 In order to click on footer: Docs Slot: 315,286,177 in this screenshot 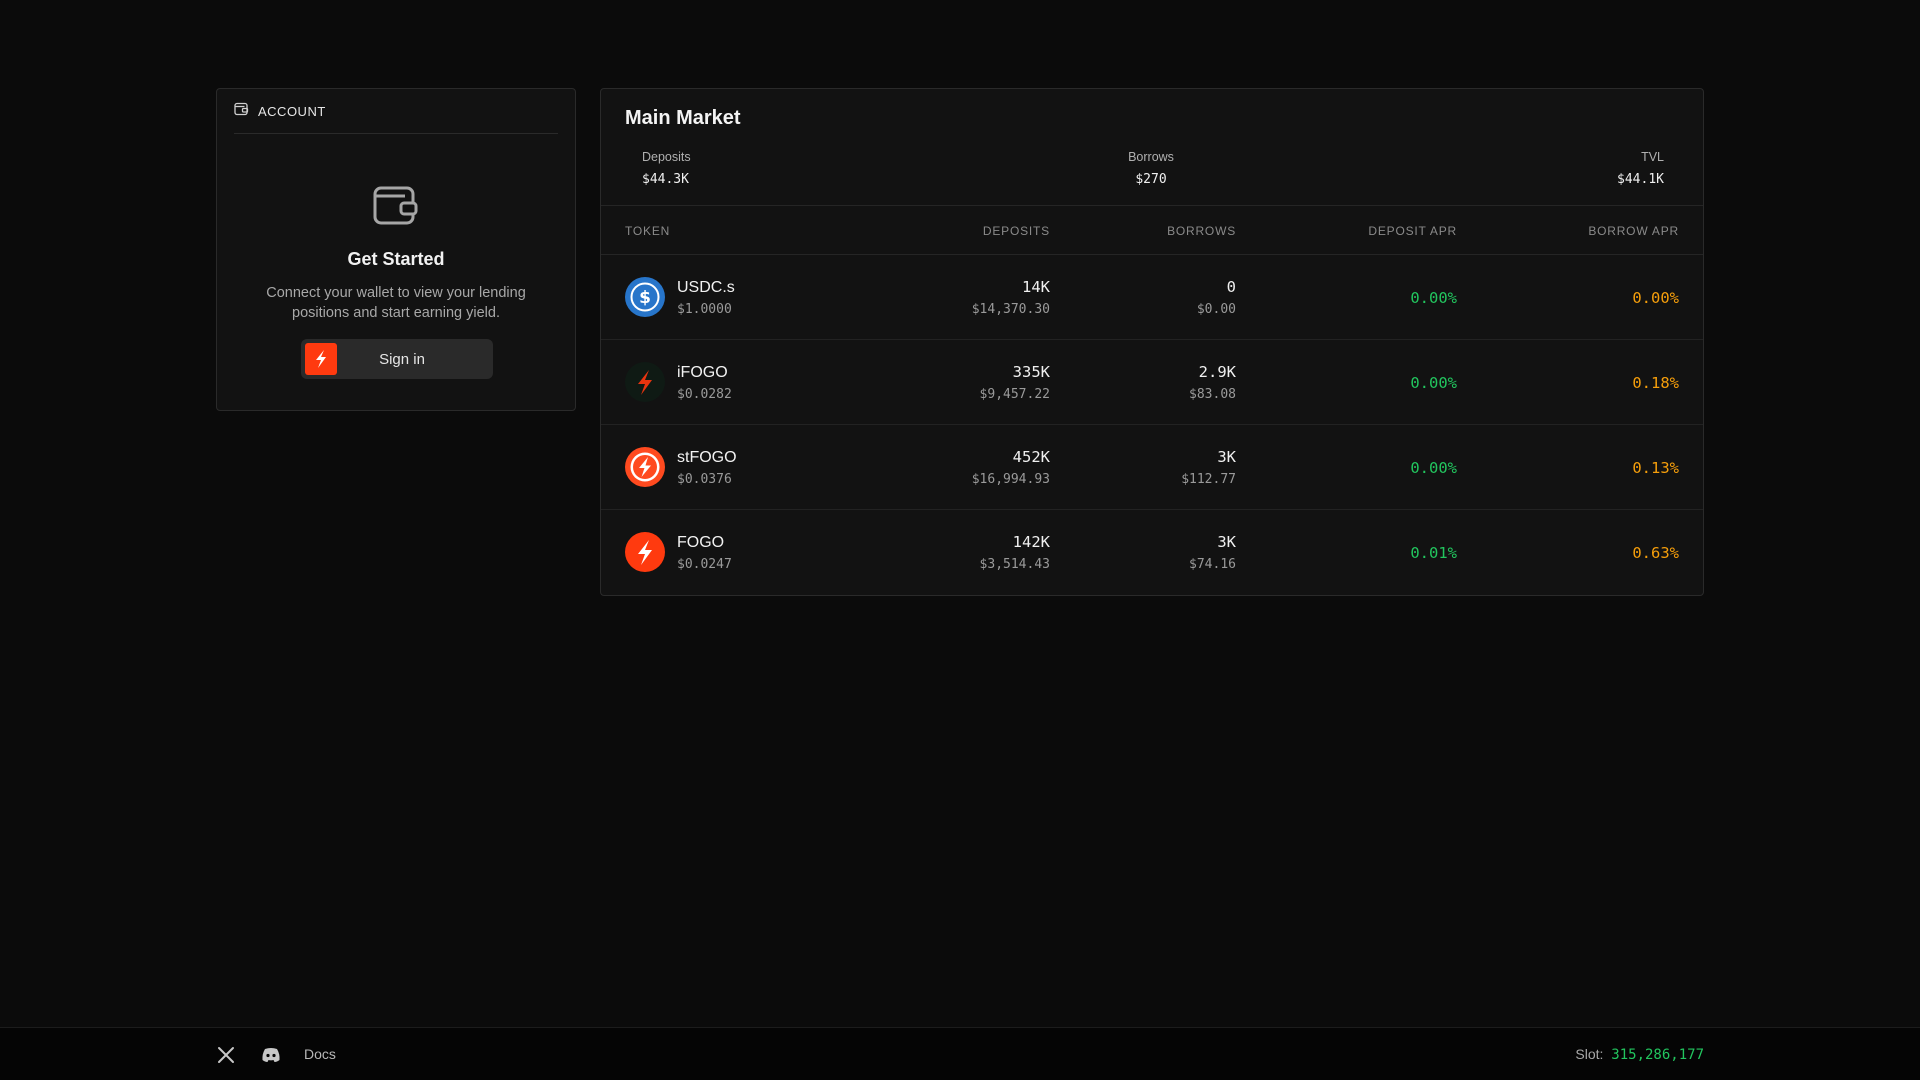, I will do `click(960, 1053)`.